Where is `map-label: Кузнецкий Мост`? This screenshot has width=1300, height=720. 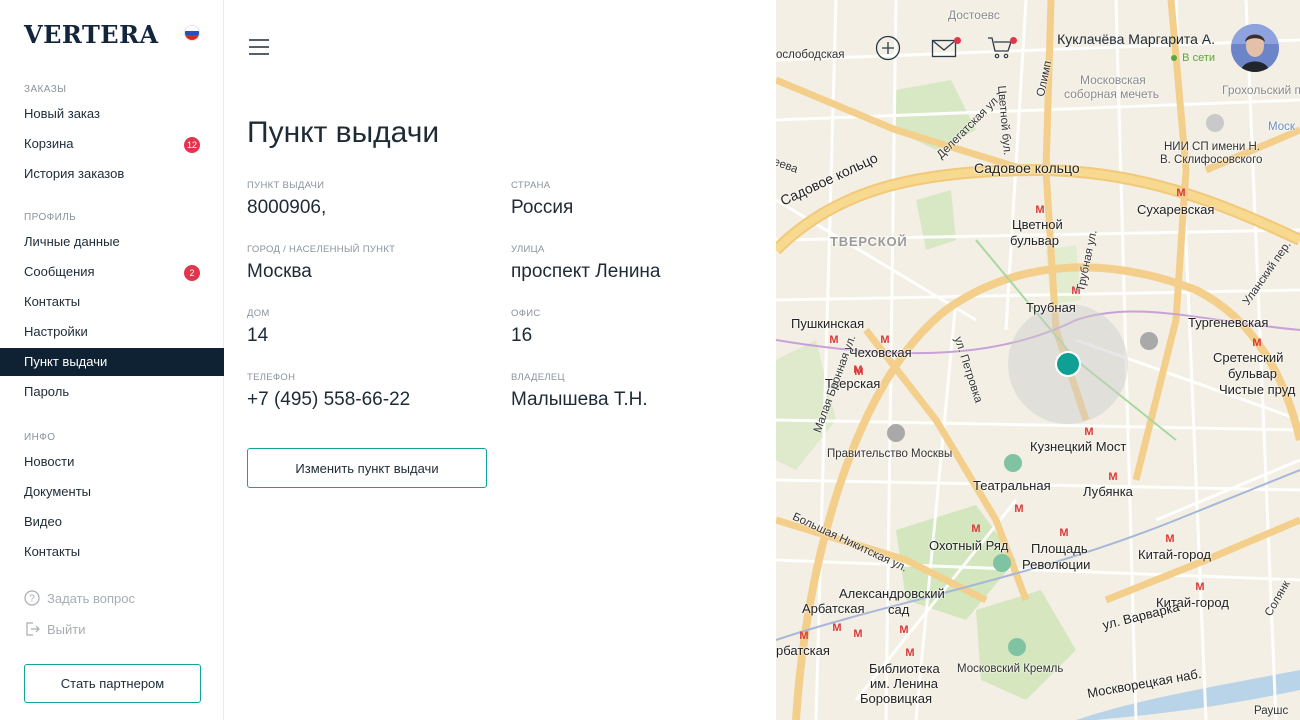 map-label: Кузнецкий Мост is located at coordinates (1078, 446).